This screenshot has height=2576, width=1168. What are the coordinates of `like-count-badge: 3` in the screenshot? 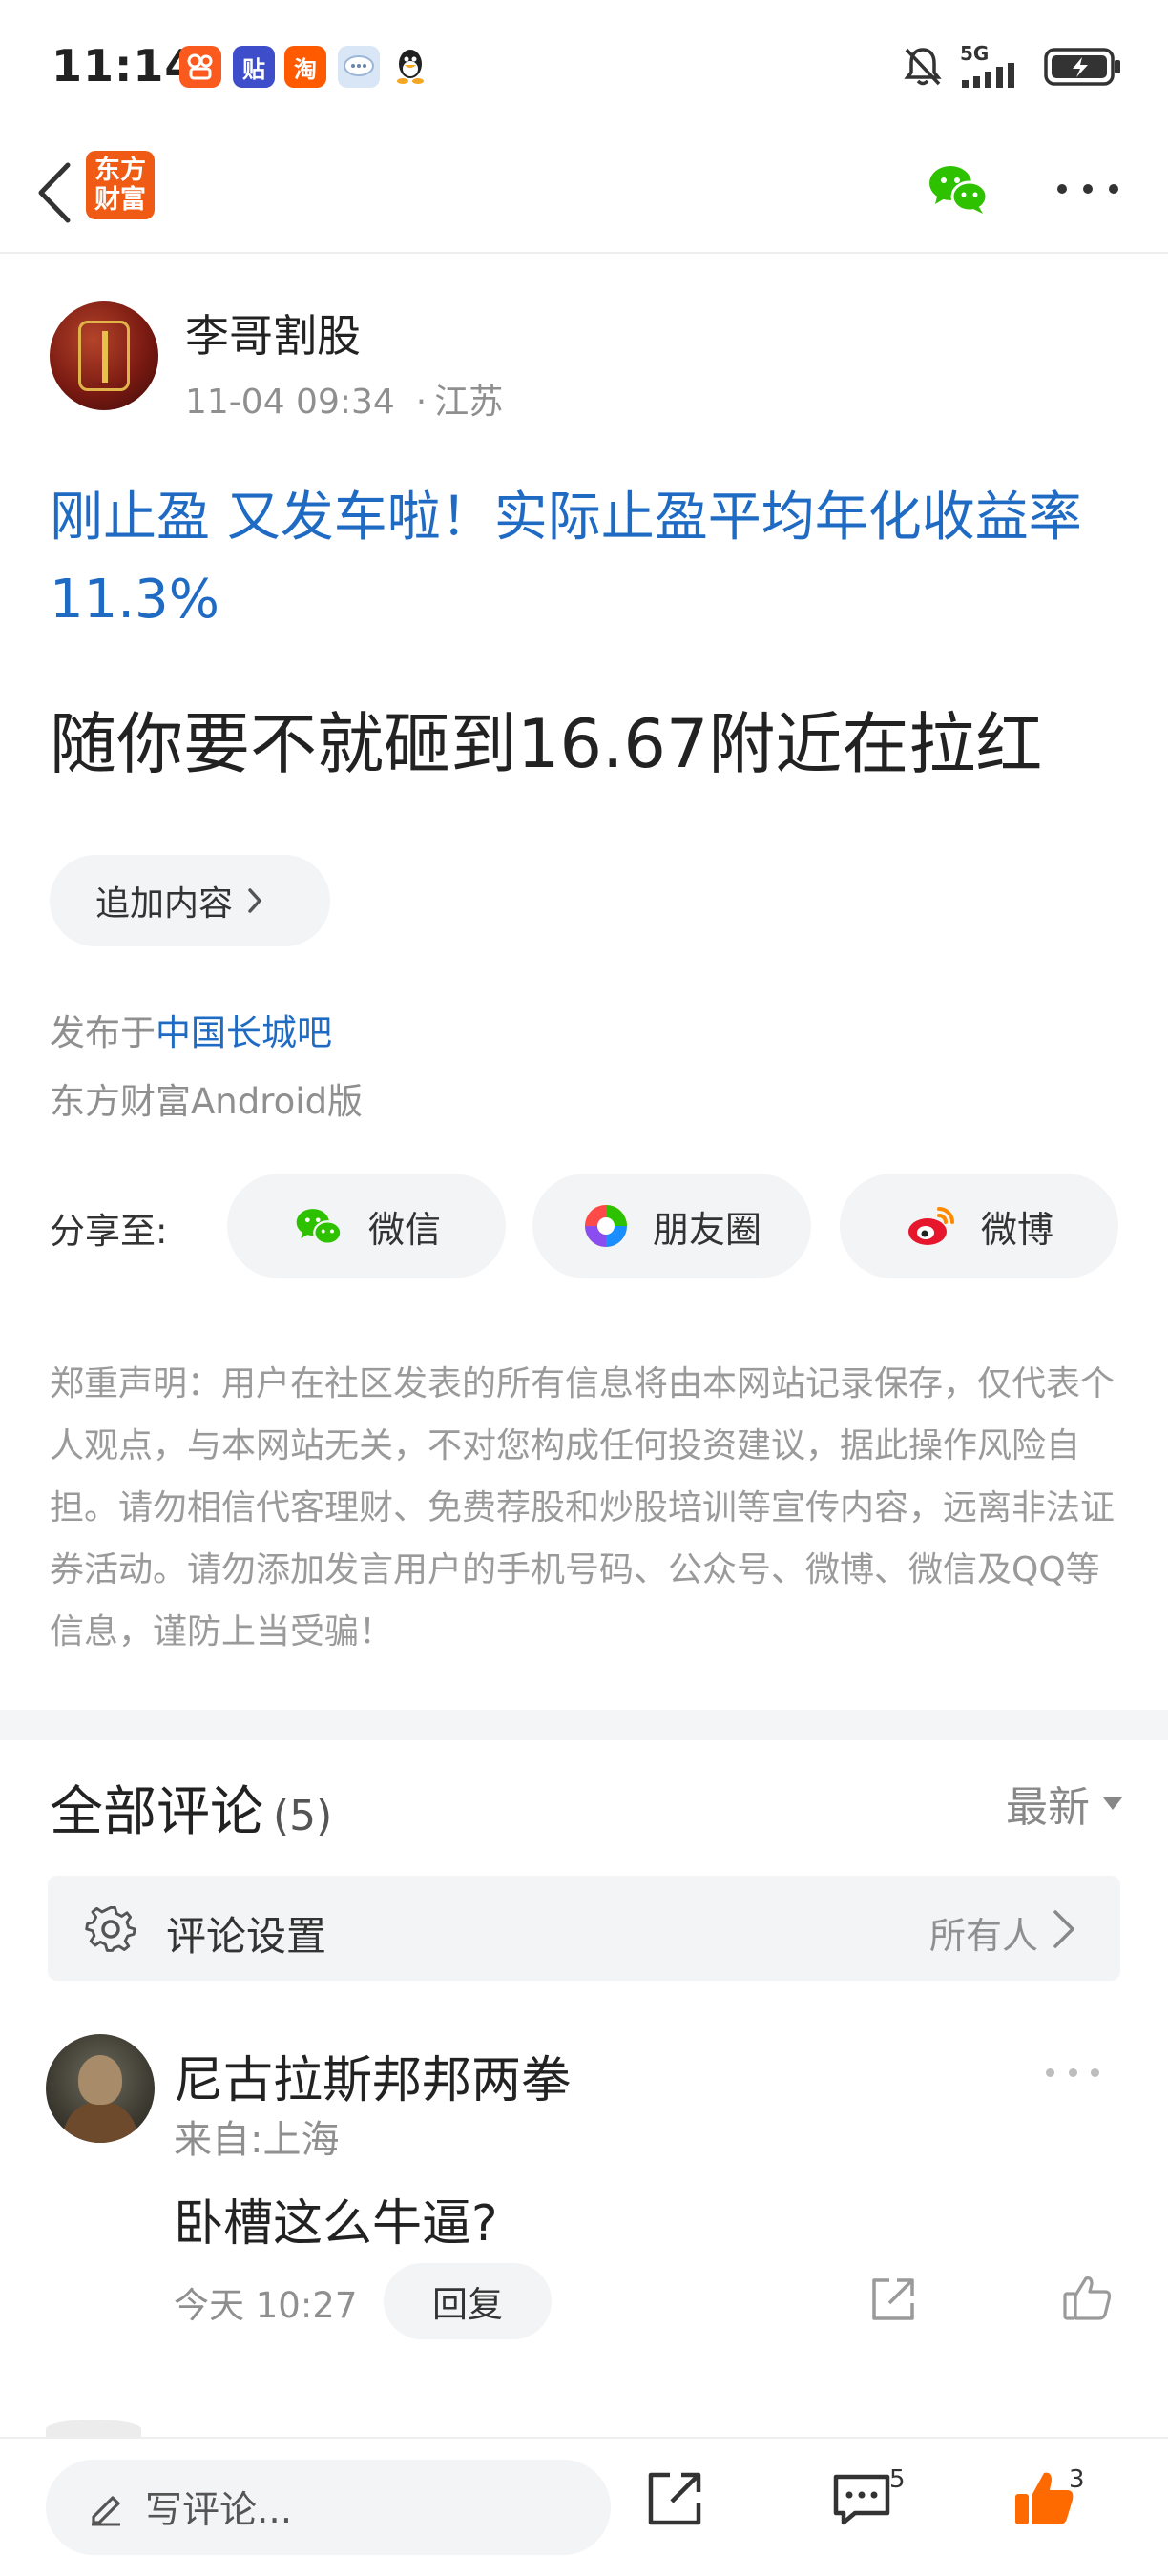 It's located at (1077, 2479).